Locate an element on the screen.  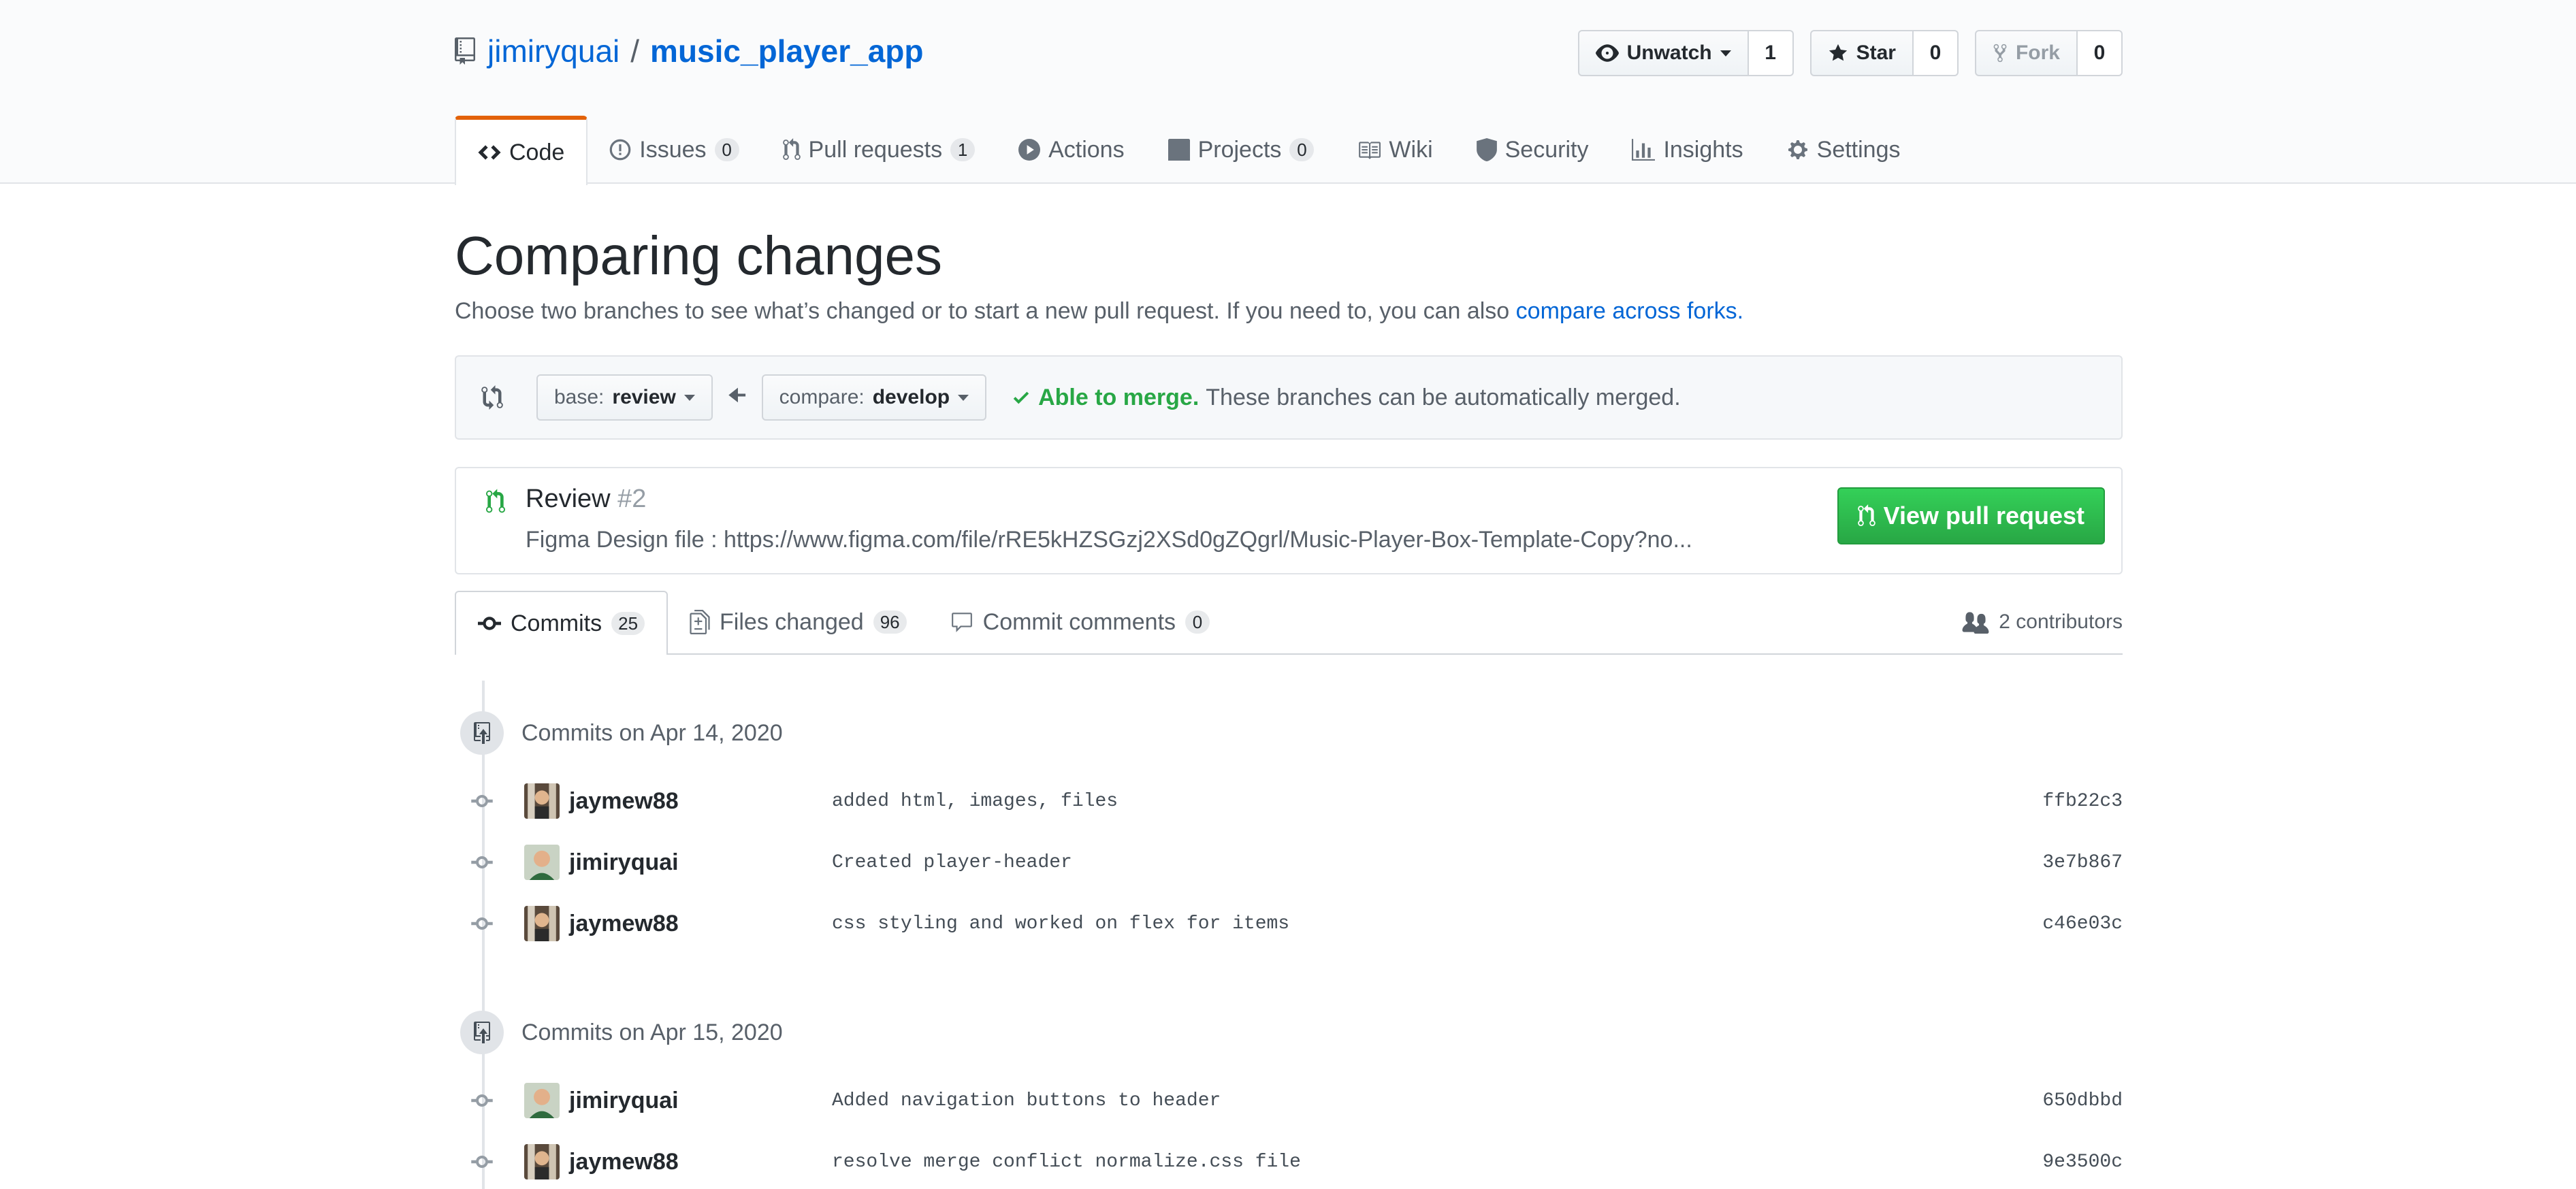
commit-sha: c46e03c is located at coordinates (2083, 924).